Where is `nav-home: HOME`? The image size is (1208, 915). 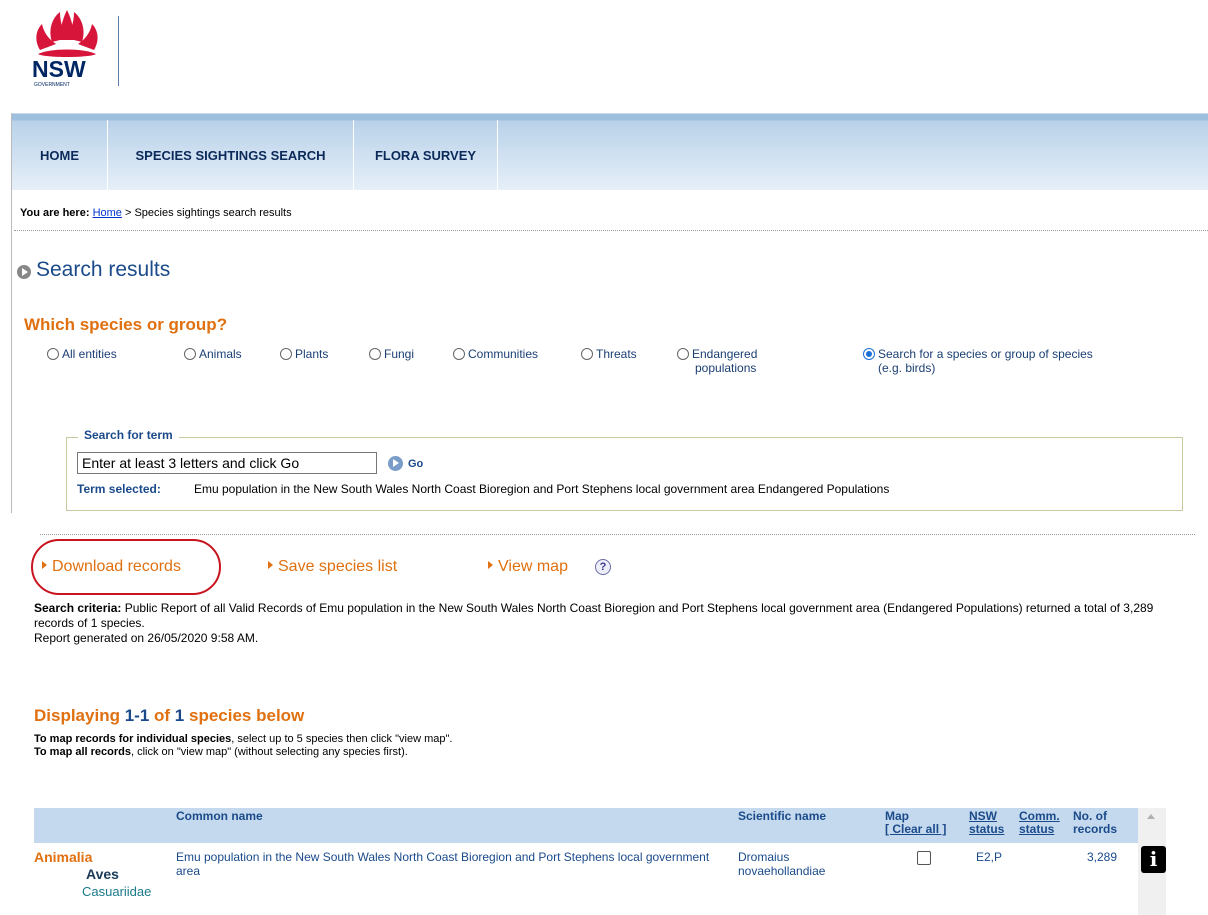 nav-home: HOME is located at coordinates (60, 155).